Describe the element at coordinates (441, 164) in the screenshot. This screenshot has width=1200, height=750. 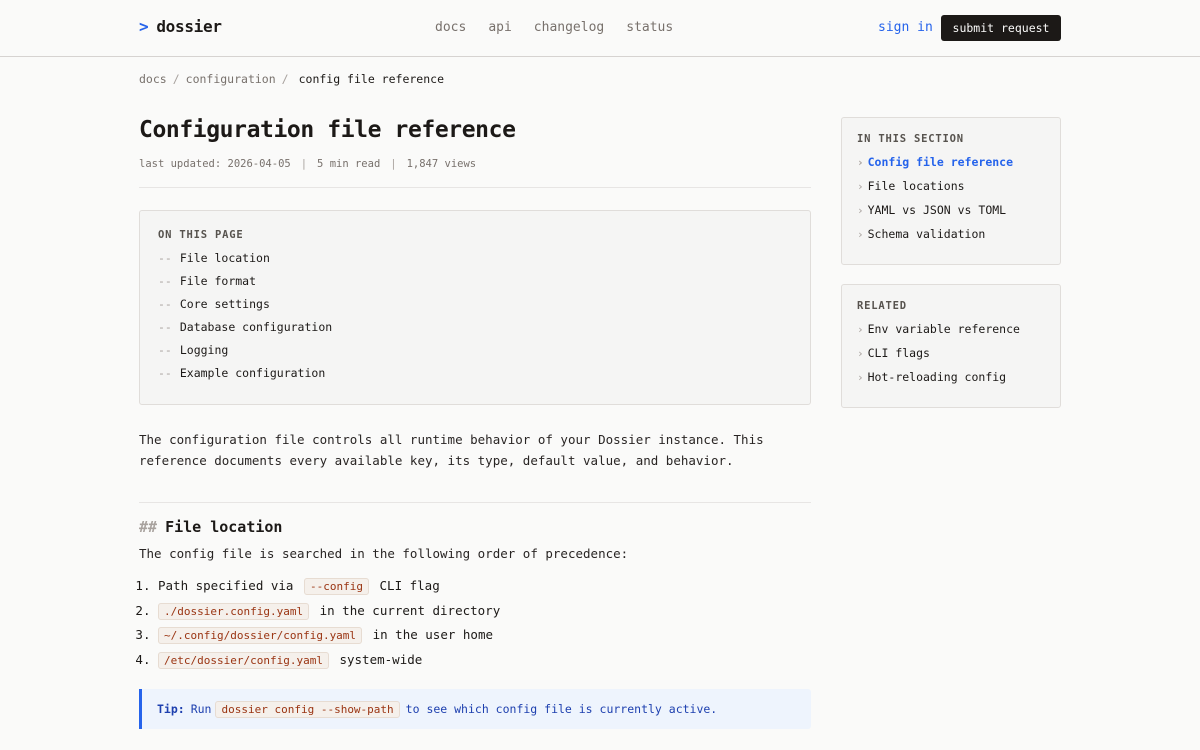
I see `view-count: 1,847 views` at that location.